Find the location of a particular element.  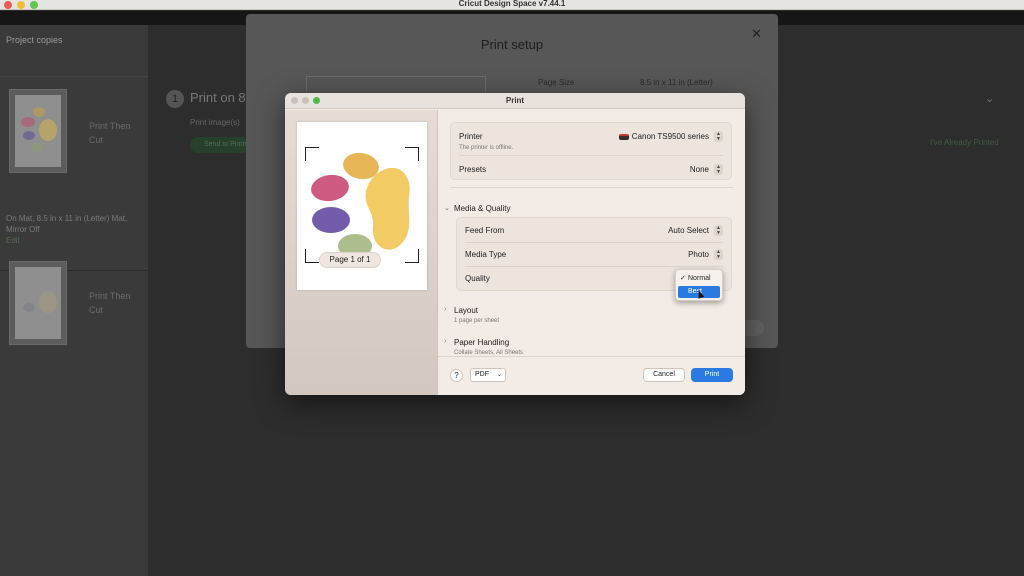

printer-value: Canon TS9500 series is located at coordinates (663, 136).